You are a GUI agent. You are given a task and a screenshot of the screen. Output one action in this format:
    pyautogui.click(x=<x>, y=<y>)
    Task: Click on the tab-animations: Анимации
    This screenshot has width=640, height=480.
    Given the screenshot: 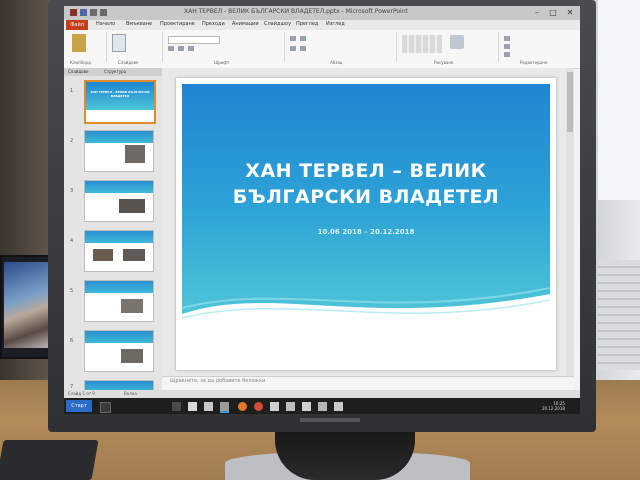 What is the action you would take?
    pyautogui.click(x=245, y=24)
    